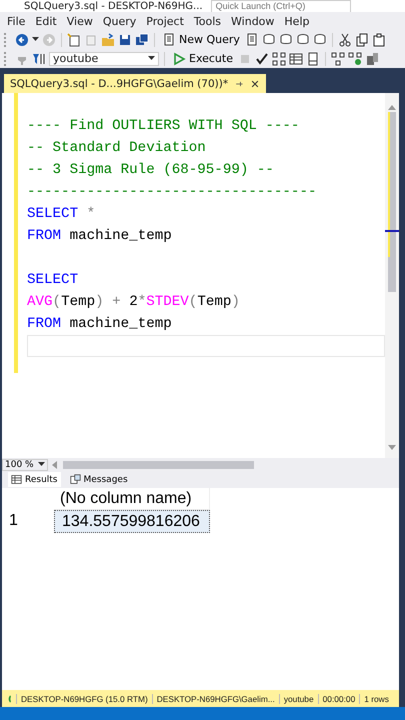 This screenshot has height=720, width=405. Describe the element at coordinates (84, 699) in the screenshot. I see `status-text: DESKTOP-N69HGFG (15.0 RTM)` at that location.